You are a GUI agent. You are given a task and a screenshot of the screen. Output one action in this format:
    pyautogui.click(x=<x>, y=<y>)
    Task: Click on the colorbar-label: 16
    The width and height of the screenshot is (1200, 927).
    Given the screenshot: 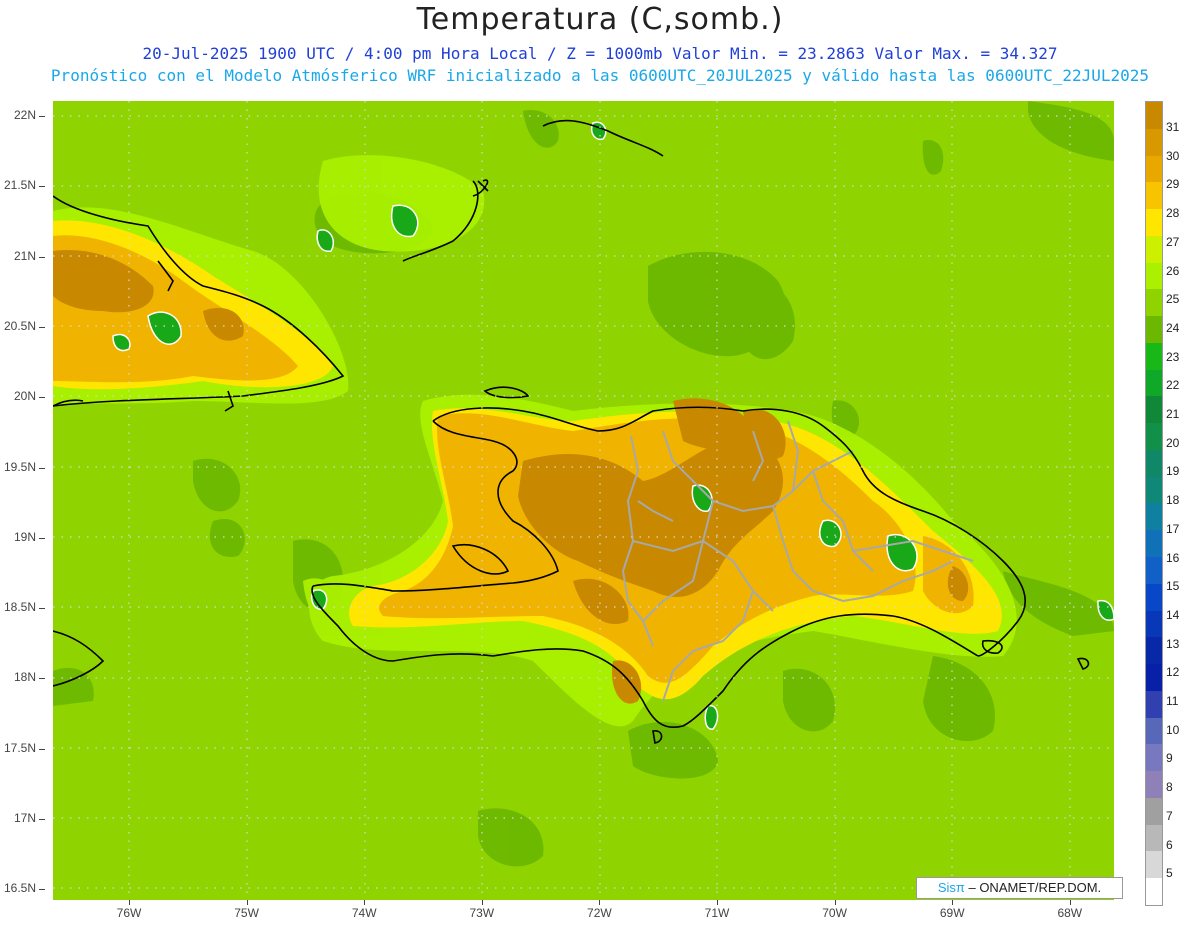 What is the action you would take?
    pyautogui.click(x=1173, y=557)
    